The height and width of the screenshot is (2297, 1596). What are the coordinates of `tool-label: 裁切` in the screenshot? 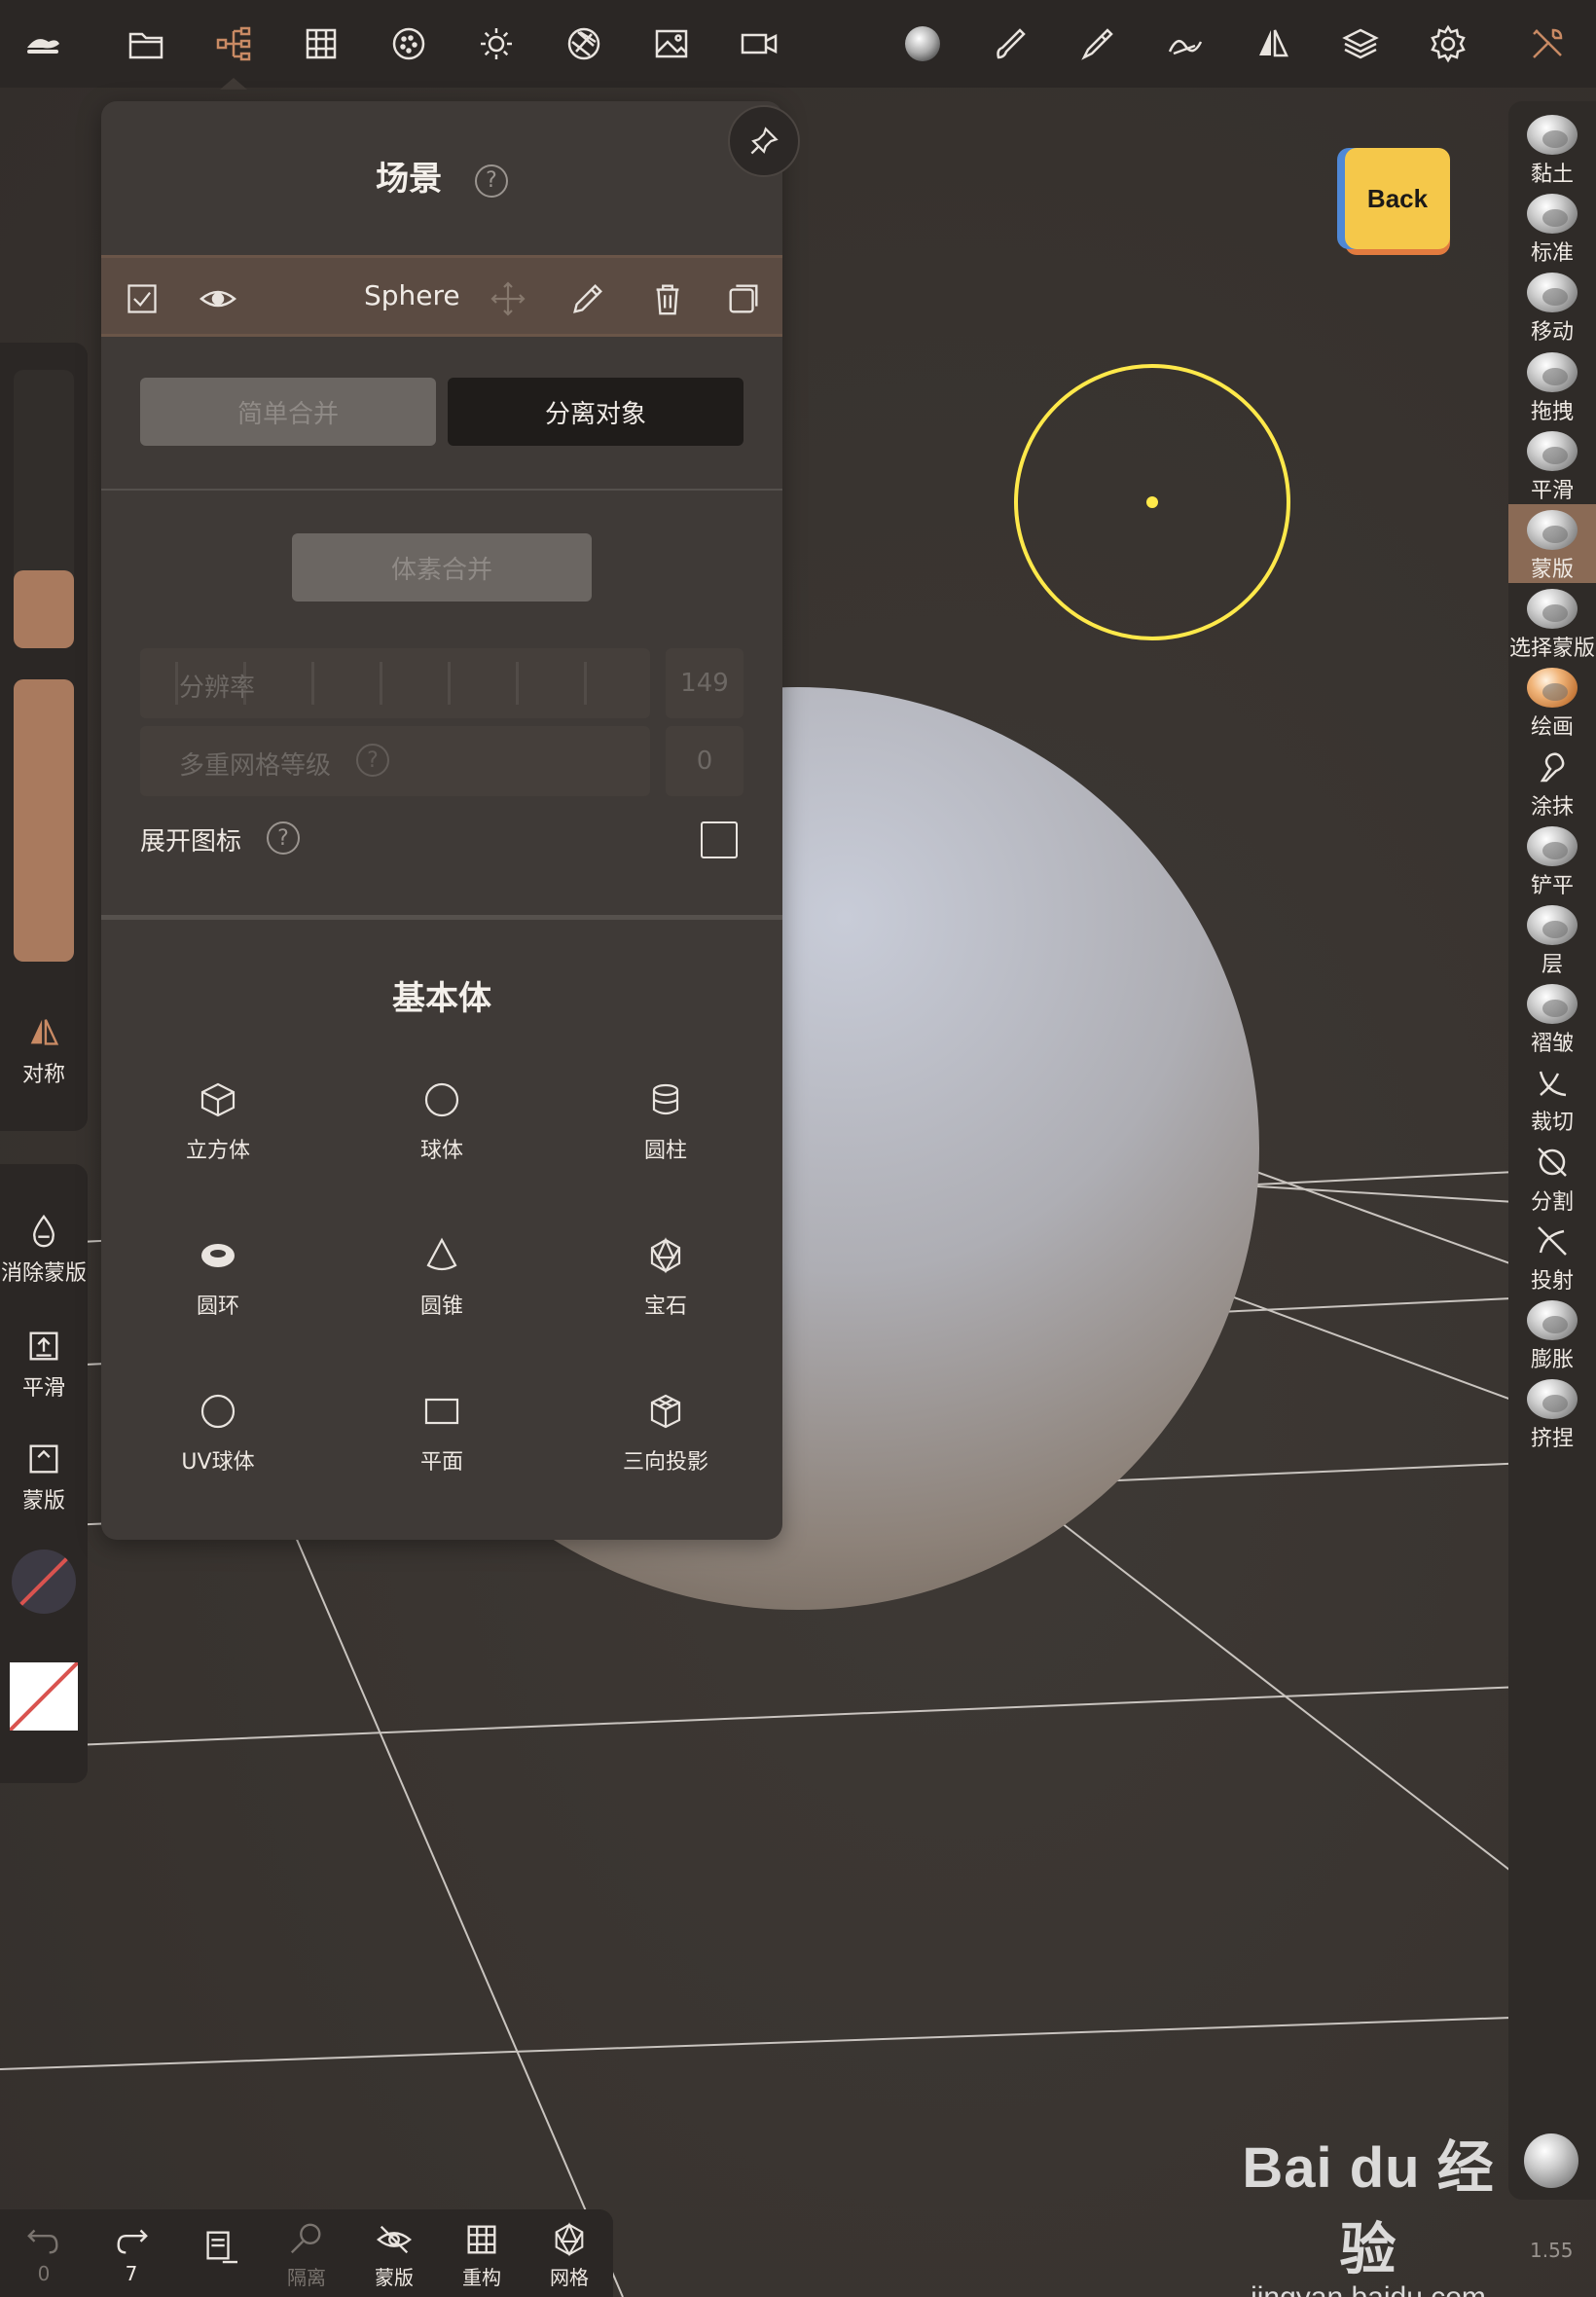 It's located at (1552, 1124).